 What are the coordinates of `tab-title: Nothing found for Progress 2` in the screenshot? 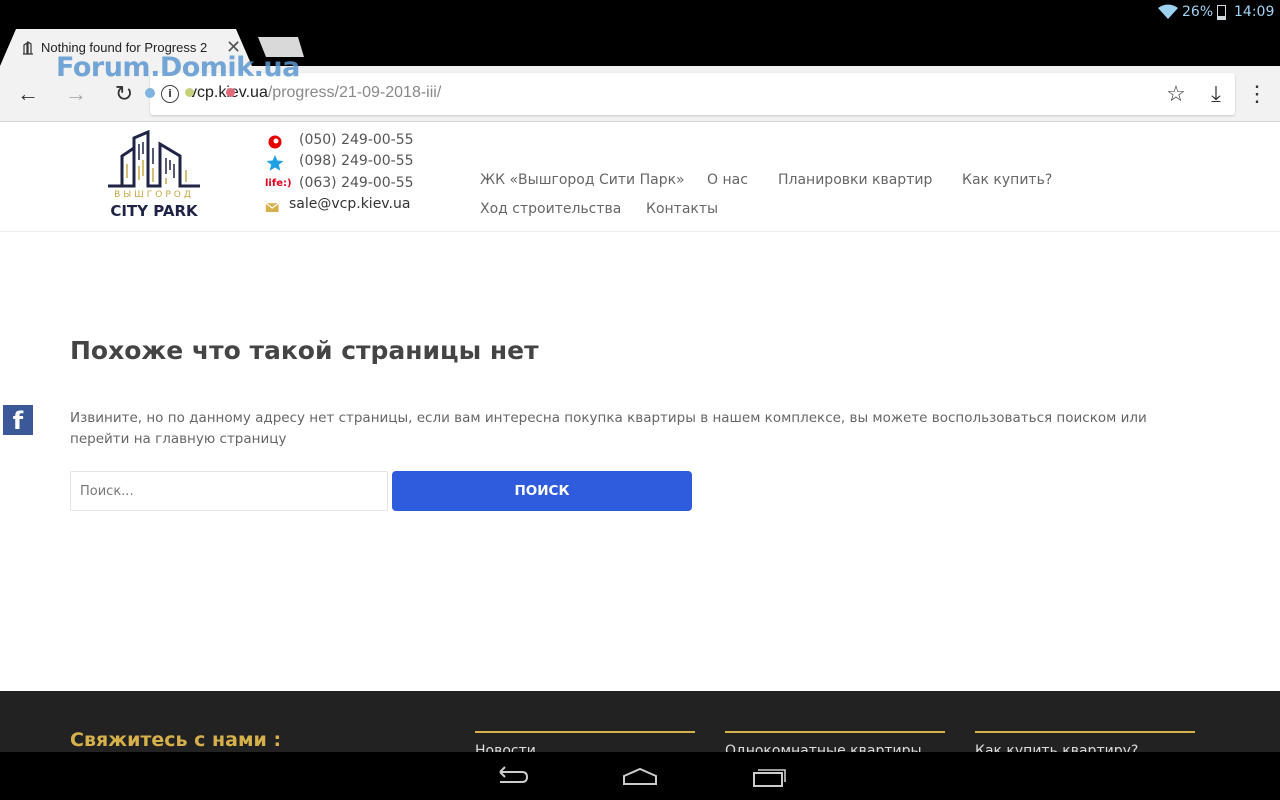 It's located at (124, 47).